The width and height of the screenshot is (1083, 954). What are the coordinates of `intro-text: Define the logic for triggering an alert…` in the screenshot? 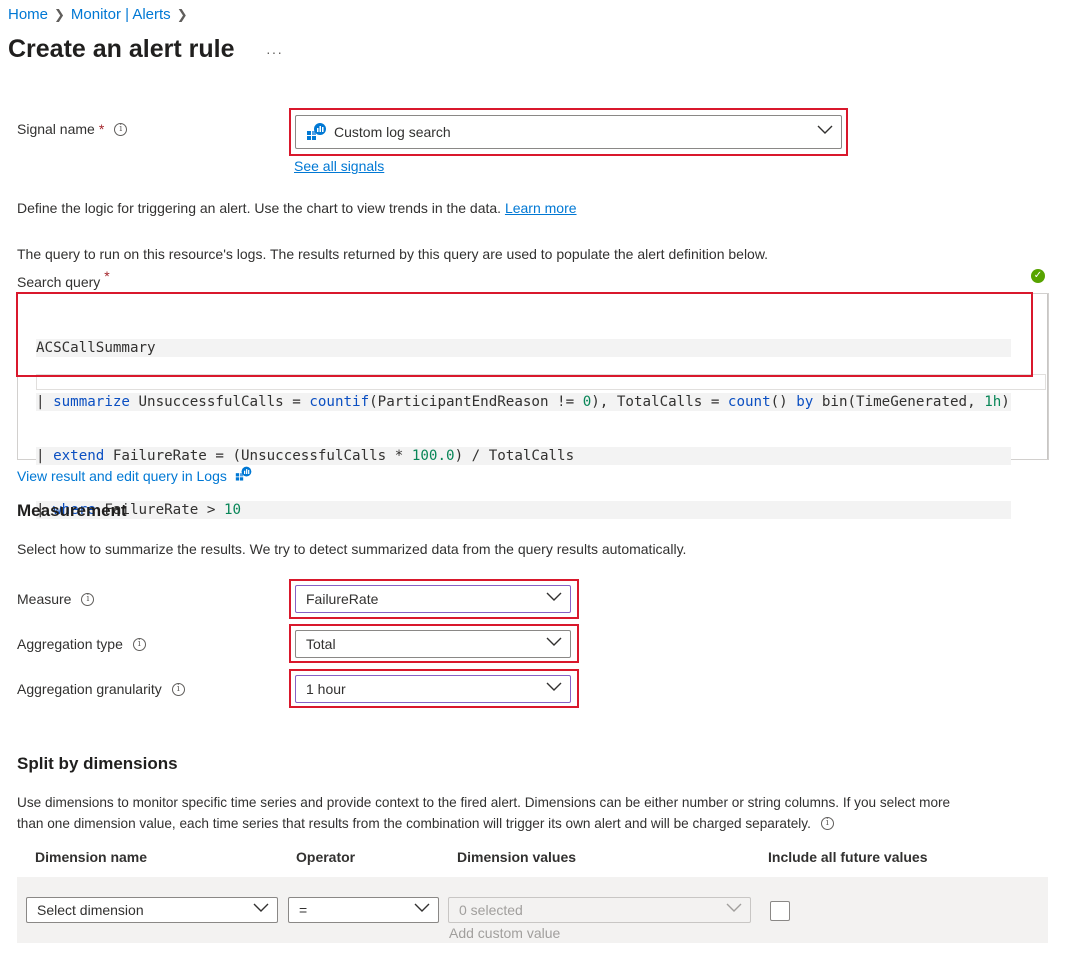 It's located at (297, 208).